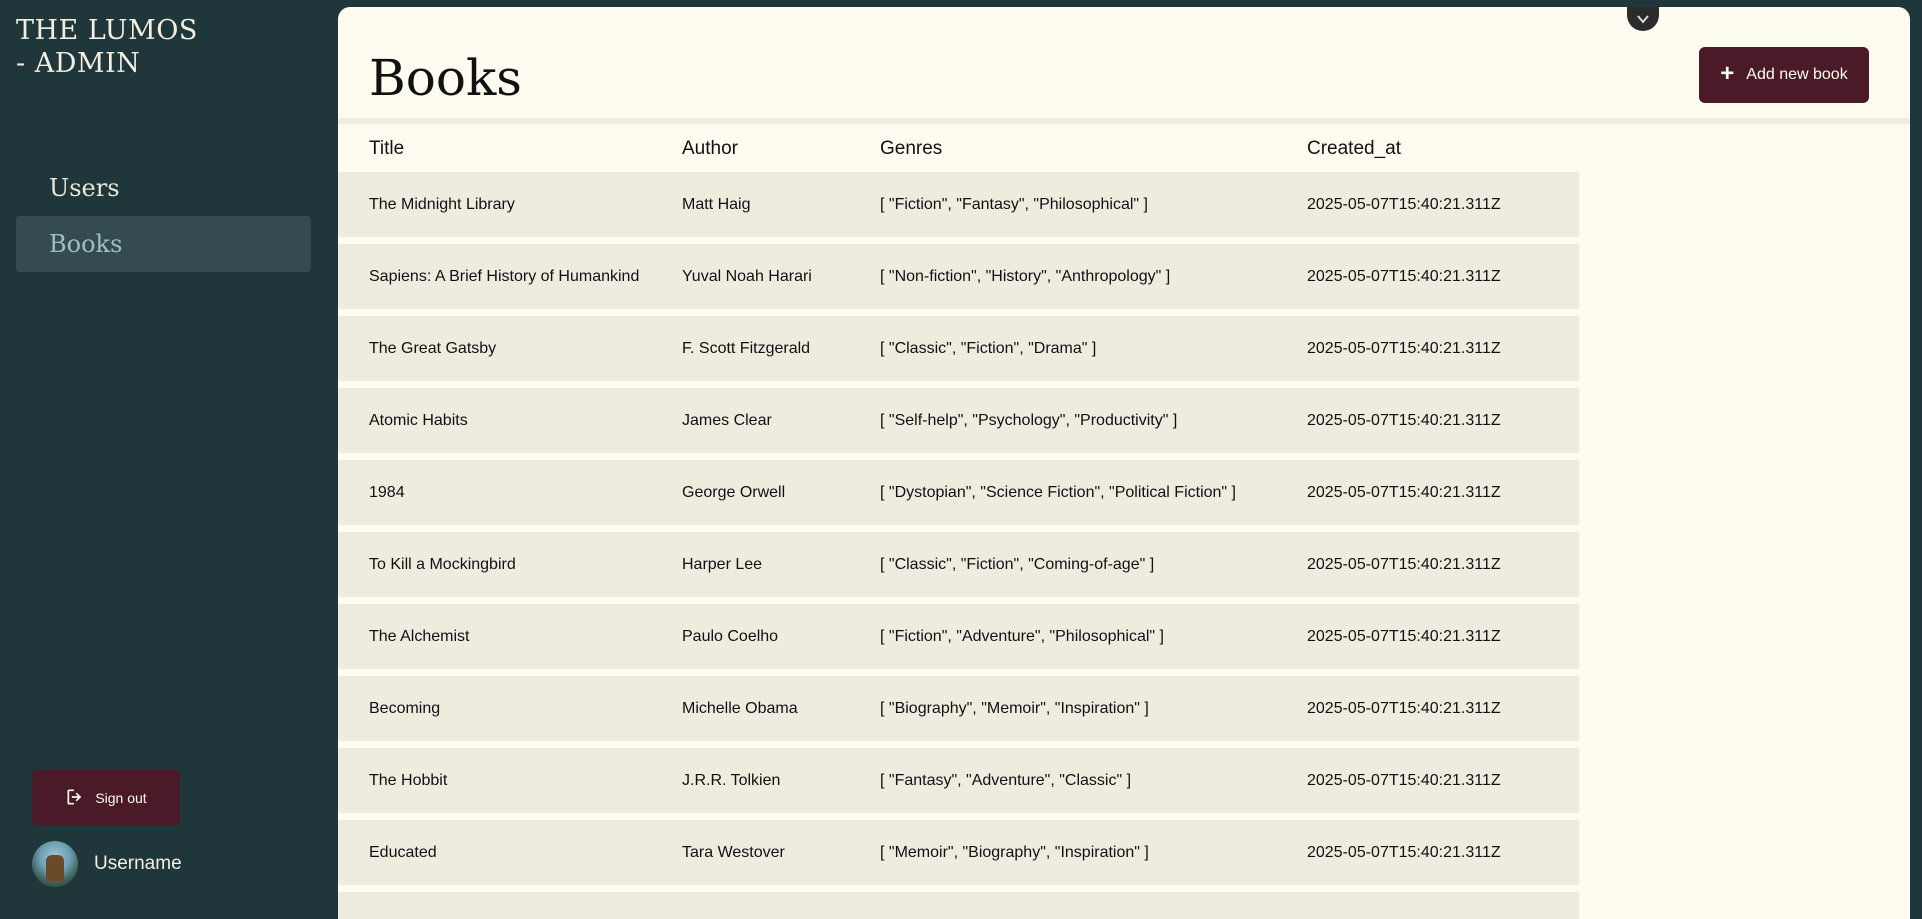 The image size is (1922, 919). Describe the element at coordinates (722, 564) in the screenshot. I see `cell-author: Harper Lee` at that location.